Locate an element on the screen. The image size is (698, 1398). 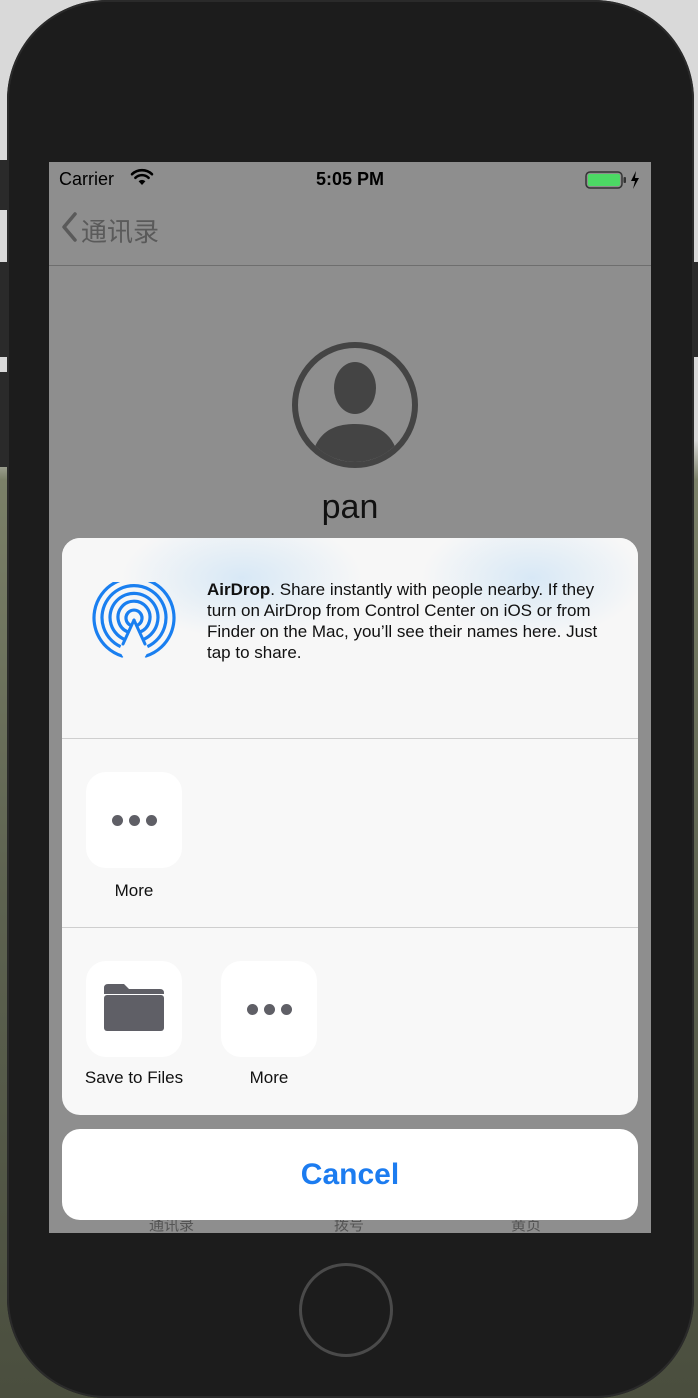
navigation-bar: 通讯录 is located at coordinates (350, 231).